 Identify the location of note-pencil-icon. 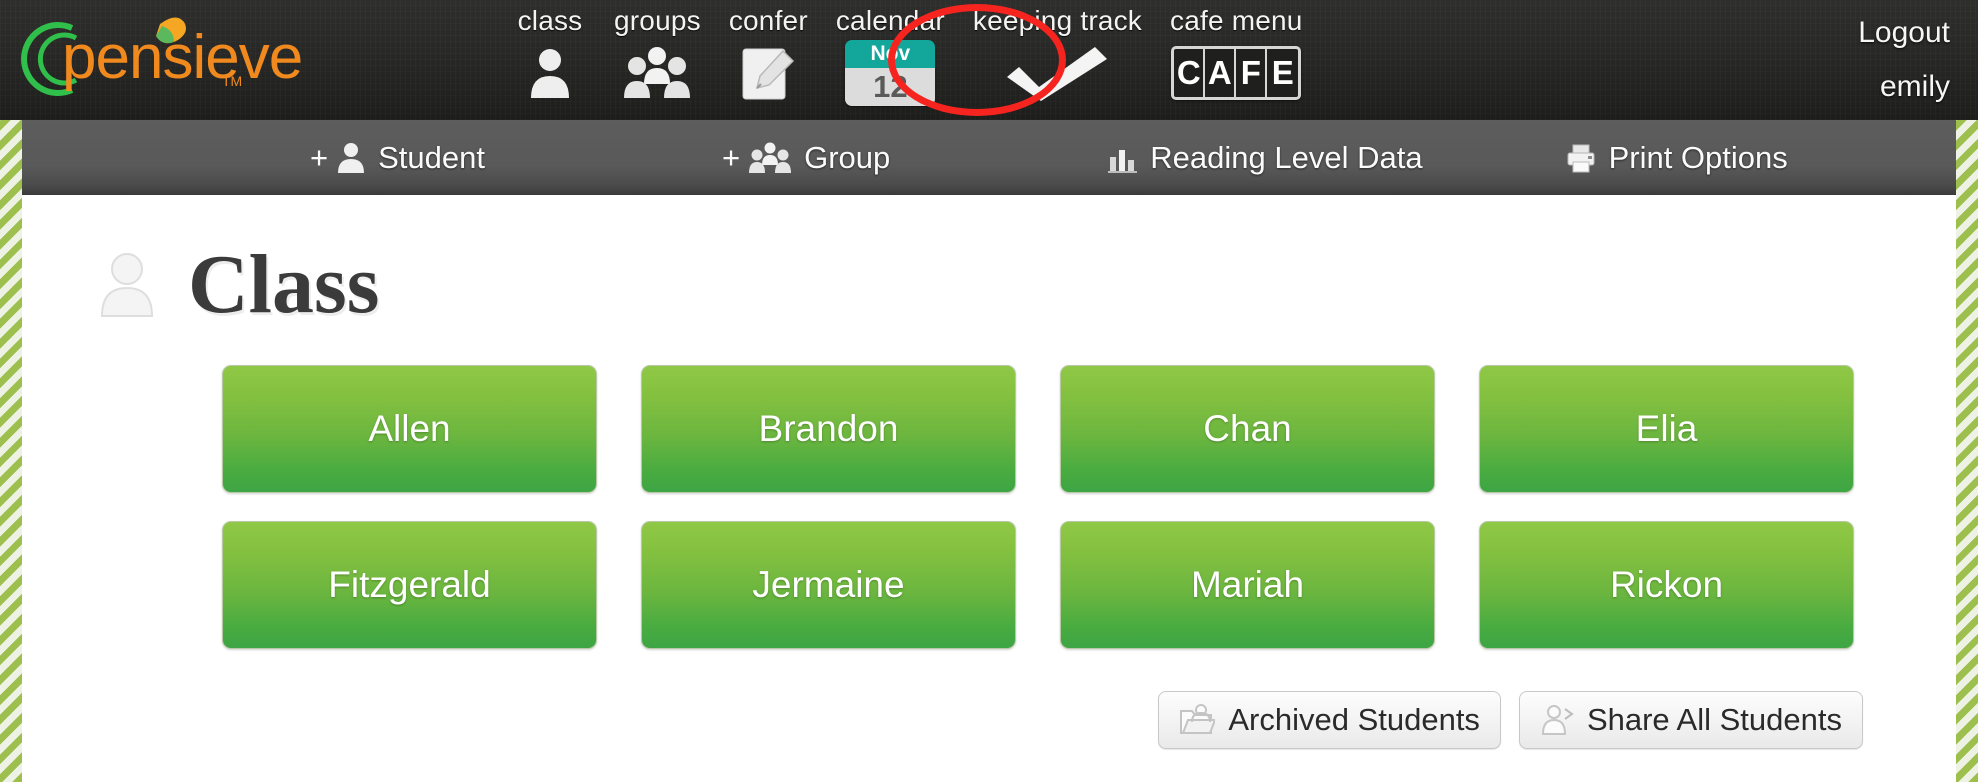
(768, 73).